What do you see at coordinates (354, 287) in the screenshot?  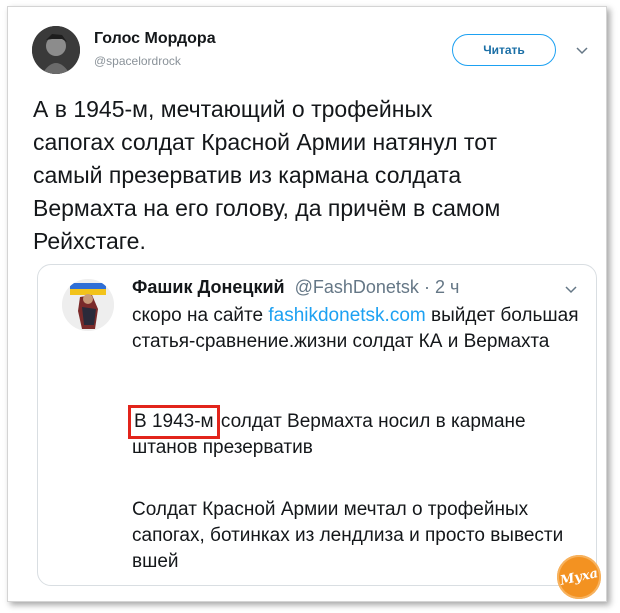 I see `quoted-author-handle: @FashDonetsk` at bounding box center [354, 287].